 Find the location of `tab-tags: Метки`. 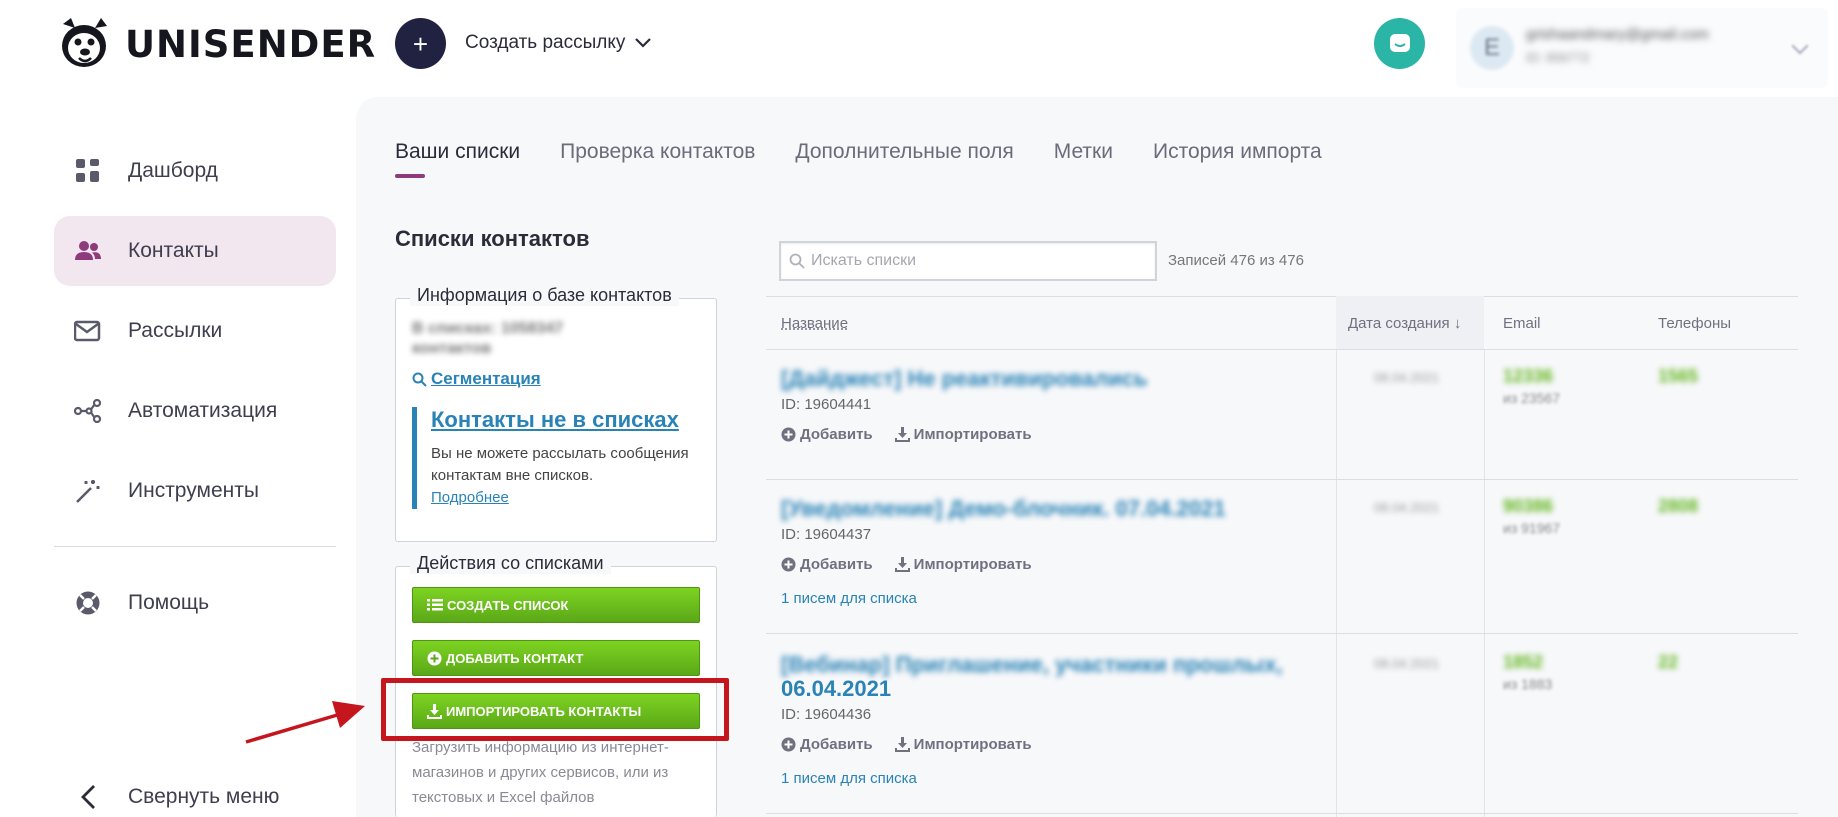

tab-tags: Метки is located at coordinates (1083, 159).